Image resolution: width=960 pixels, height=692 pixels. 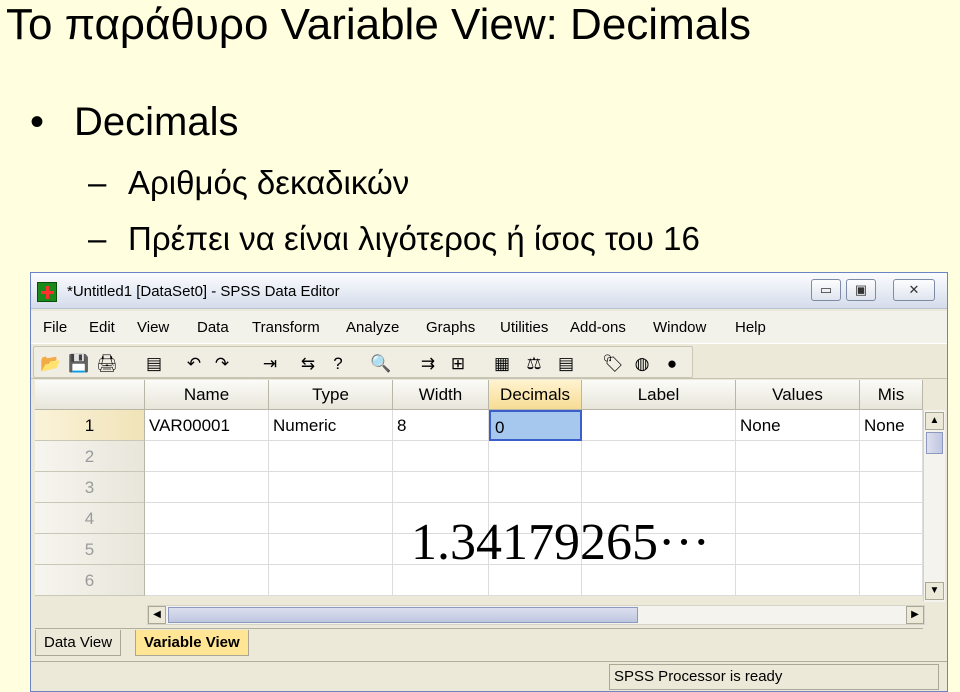 I want to click on row-header: 4, so click(x=90, y=518).